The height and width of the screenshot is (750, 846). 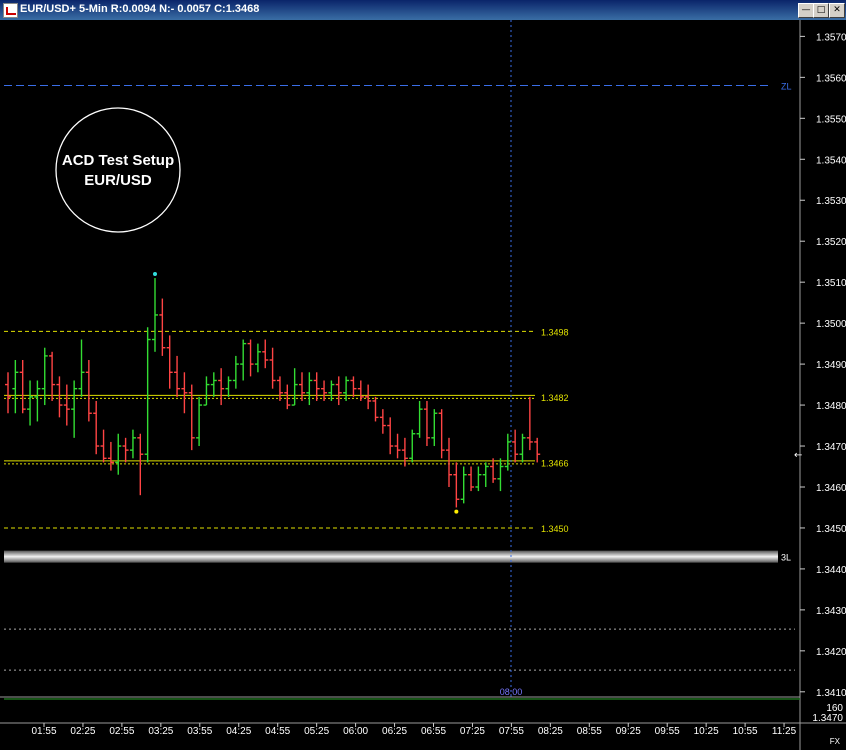 I want to click on y-tick-label: 1.3470, so click(x=831, y=447).